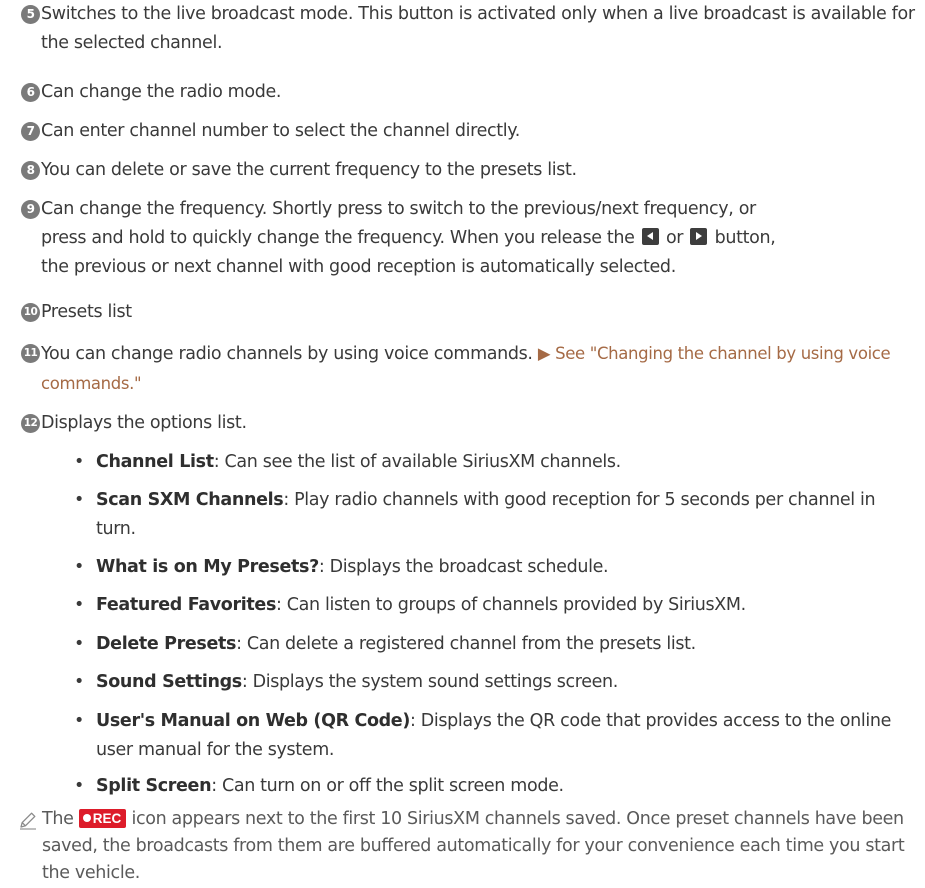  What do you see at coordinates (463, 567) in the screenshot?
I see `option-desc: : Displays the broadcast schedule.` at bounding box center [463, 567].